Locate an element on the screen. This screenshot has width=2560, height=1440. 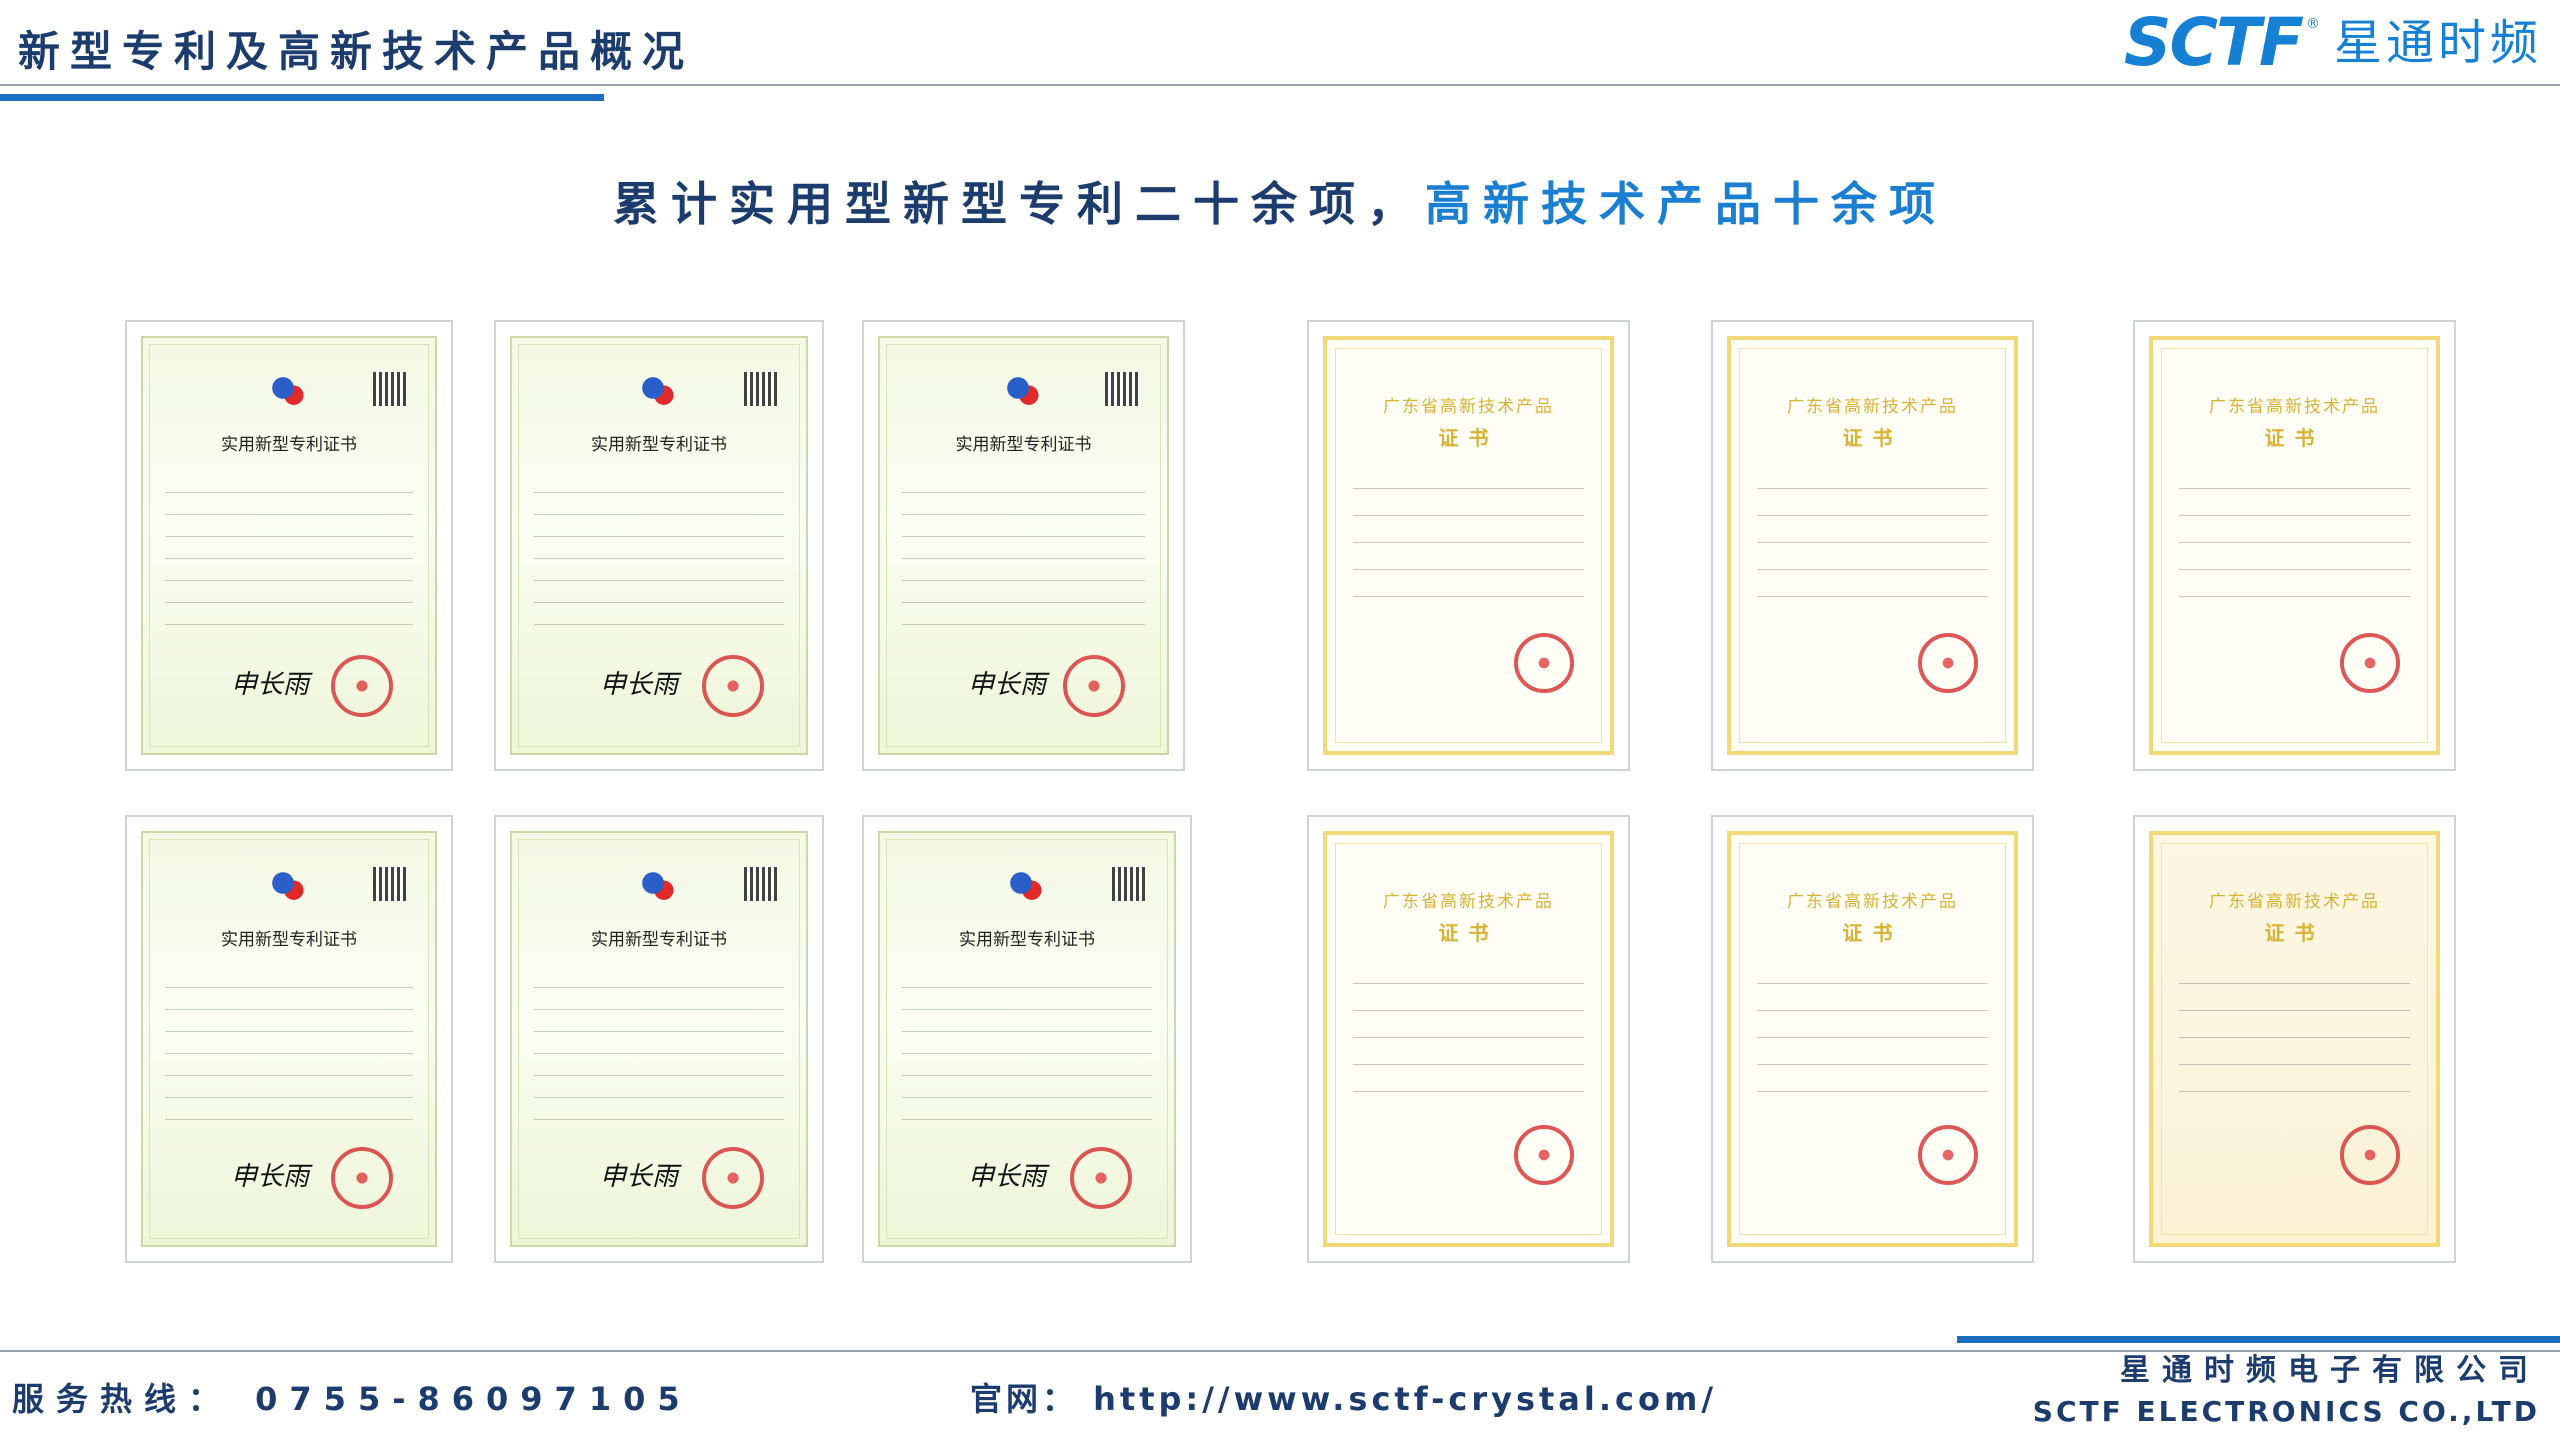
logo-name: 星通时频 is located at coordinates (2437, 43).